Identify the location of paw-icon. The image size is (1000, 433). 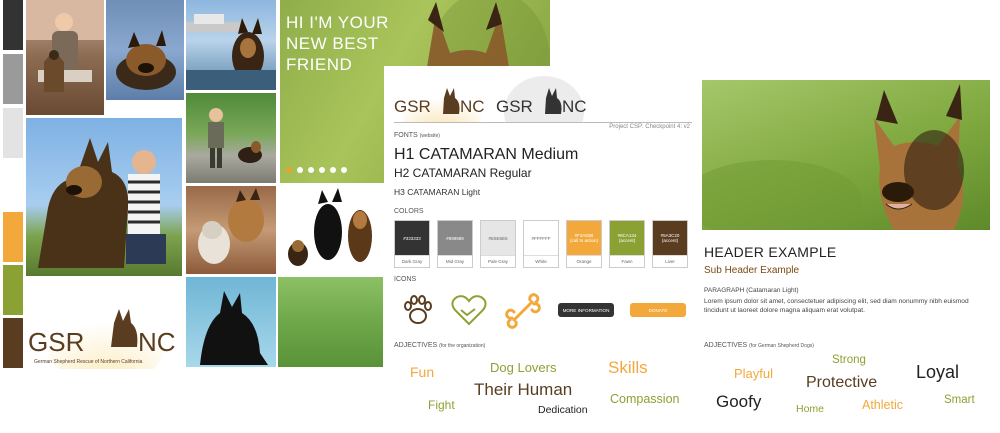
(418, 309).